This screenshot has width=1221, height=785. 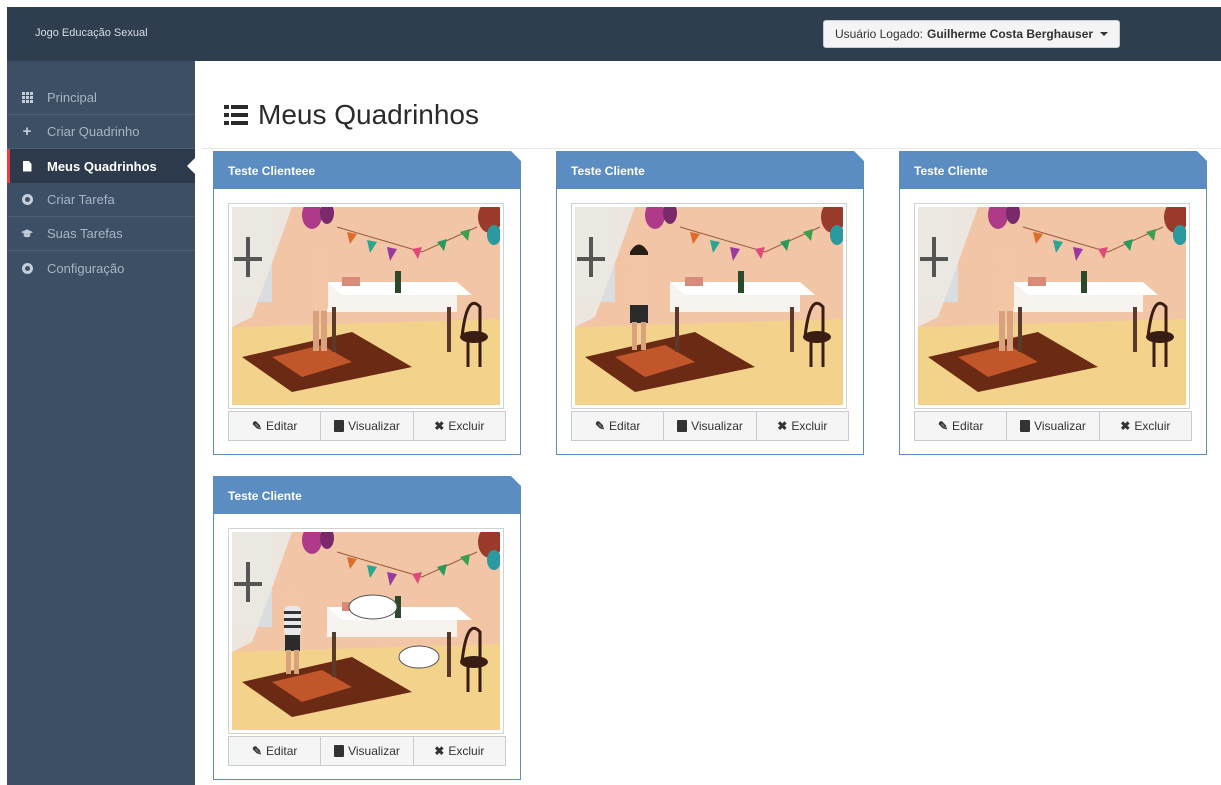 I want to click on sidebar-item-principal: Principal, so click(x=101, y=98).